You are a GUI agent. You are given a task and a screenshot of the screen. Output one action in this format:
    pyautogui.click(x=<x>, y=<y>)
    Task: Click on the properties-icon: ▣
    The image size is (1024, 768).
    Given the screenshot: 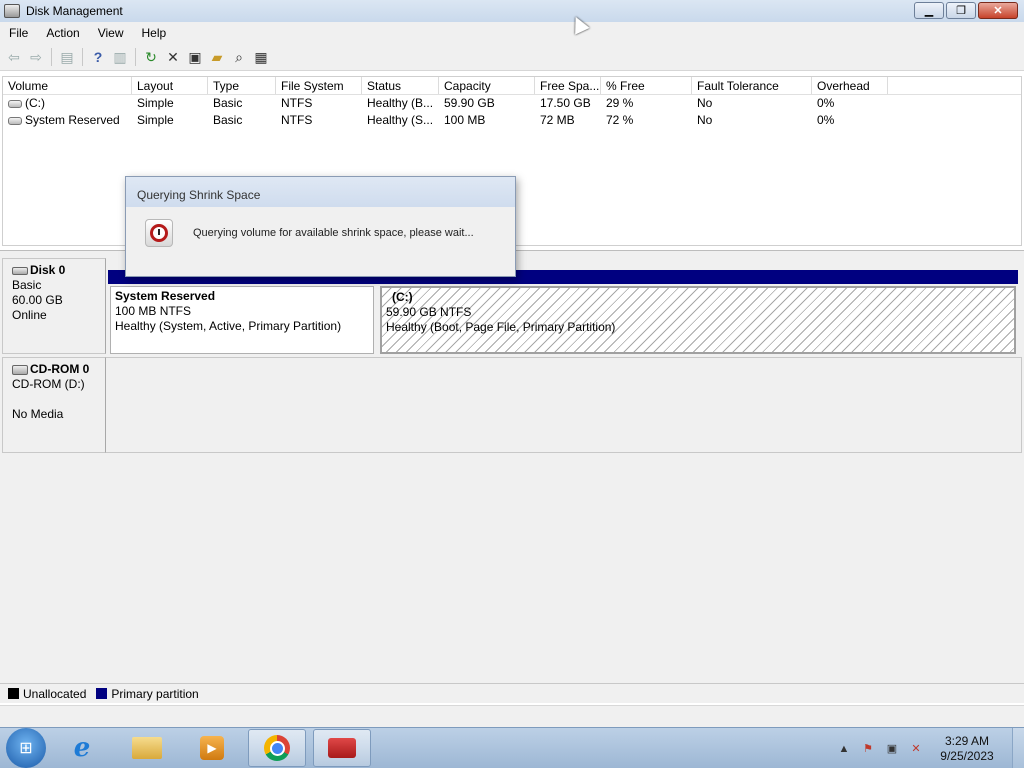 What is the action you would take?
    pyautogui.click(x=195, y=57)
    